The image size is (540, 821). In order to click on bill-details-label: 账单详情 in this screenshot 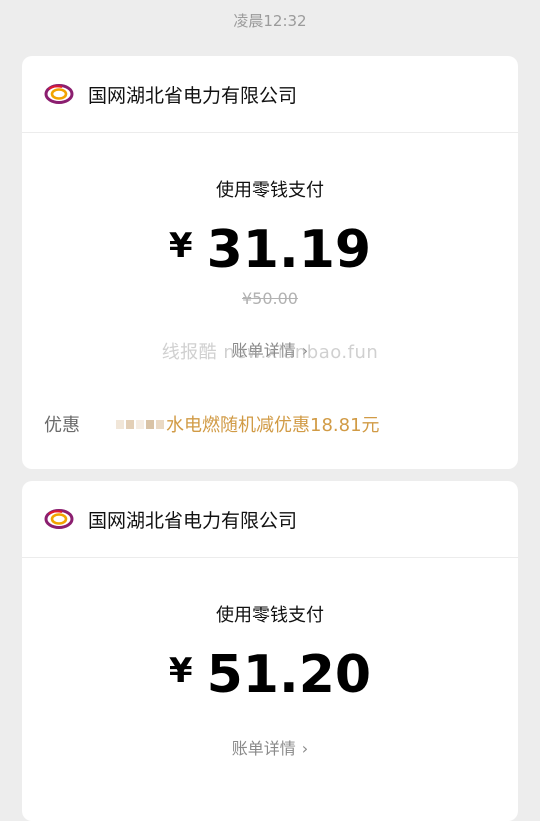, I will do `click(263, 748)`.